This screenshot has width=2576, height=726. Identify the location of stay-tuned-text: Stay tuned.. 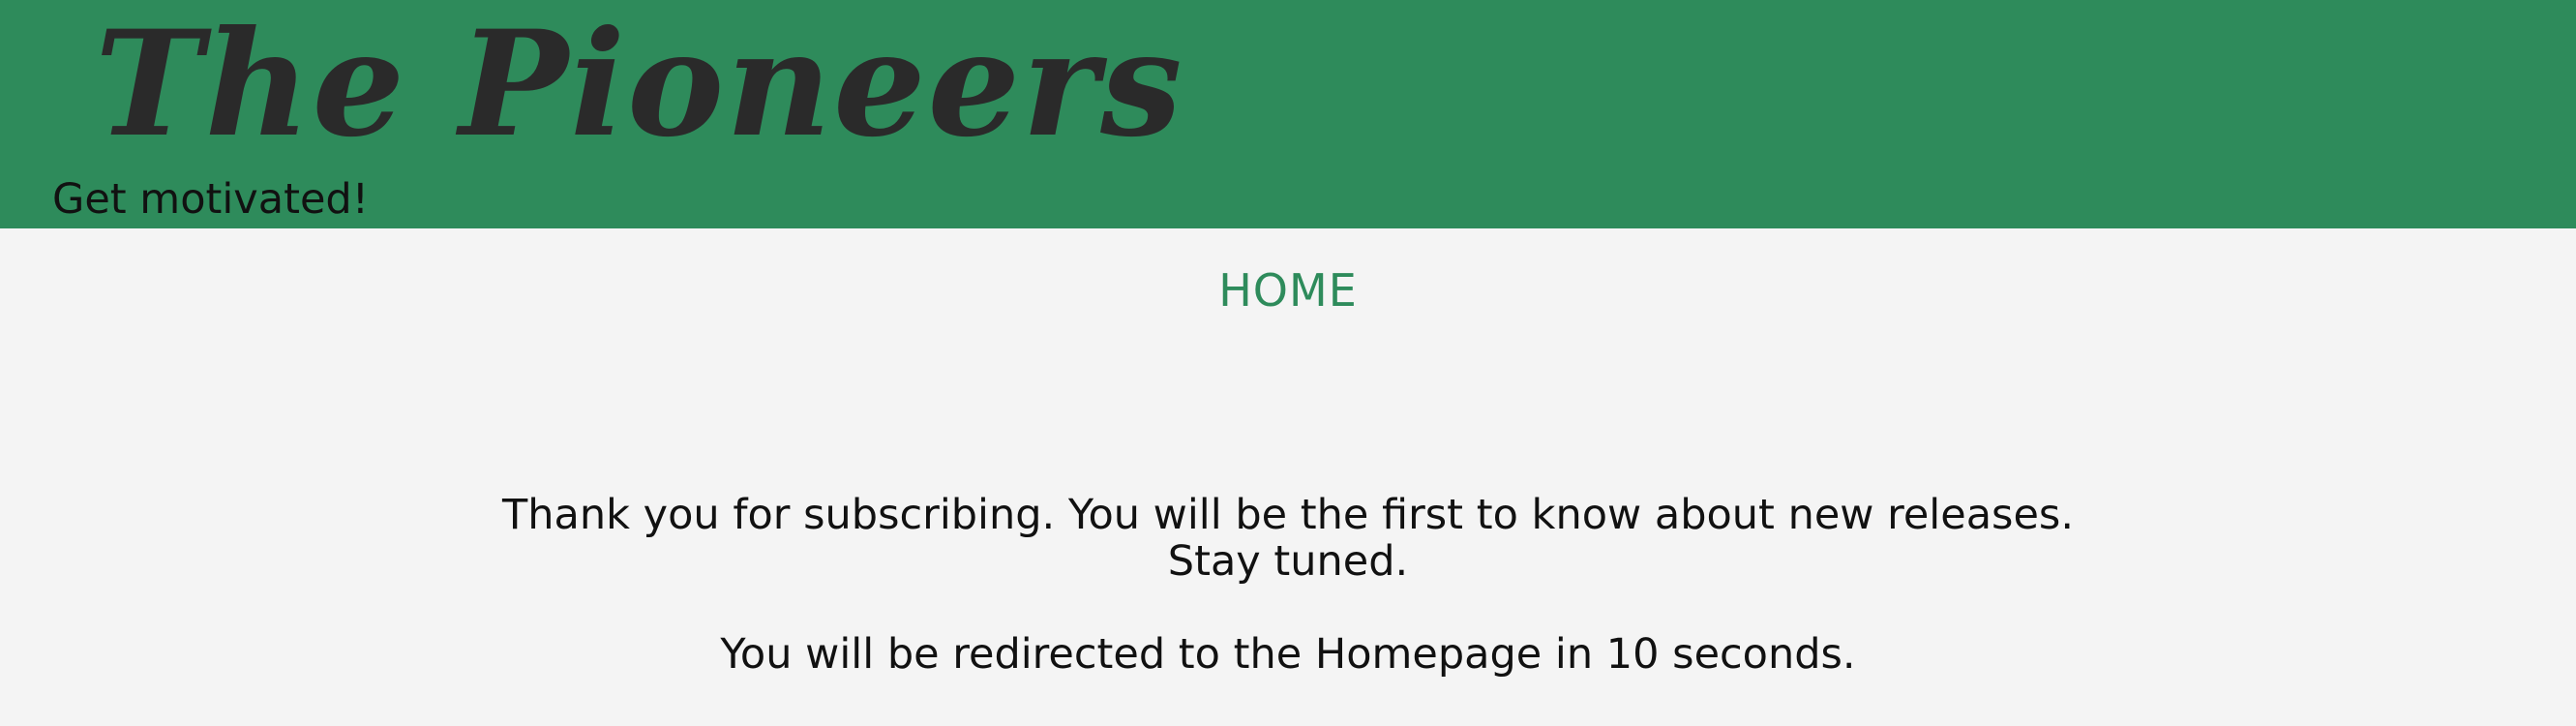
(1288, 561).